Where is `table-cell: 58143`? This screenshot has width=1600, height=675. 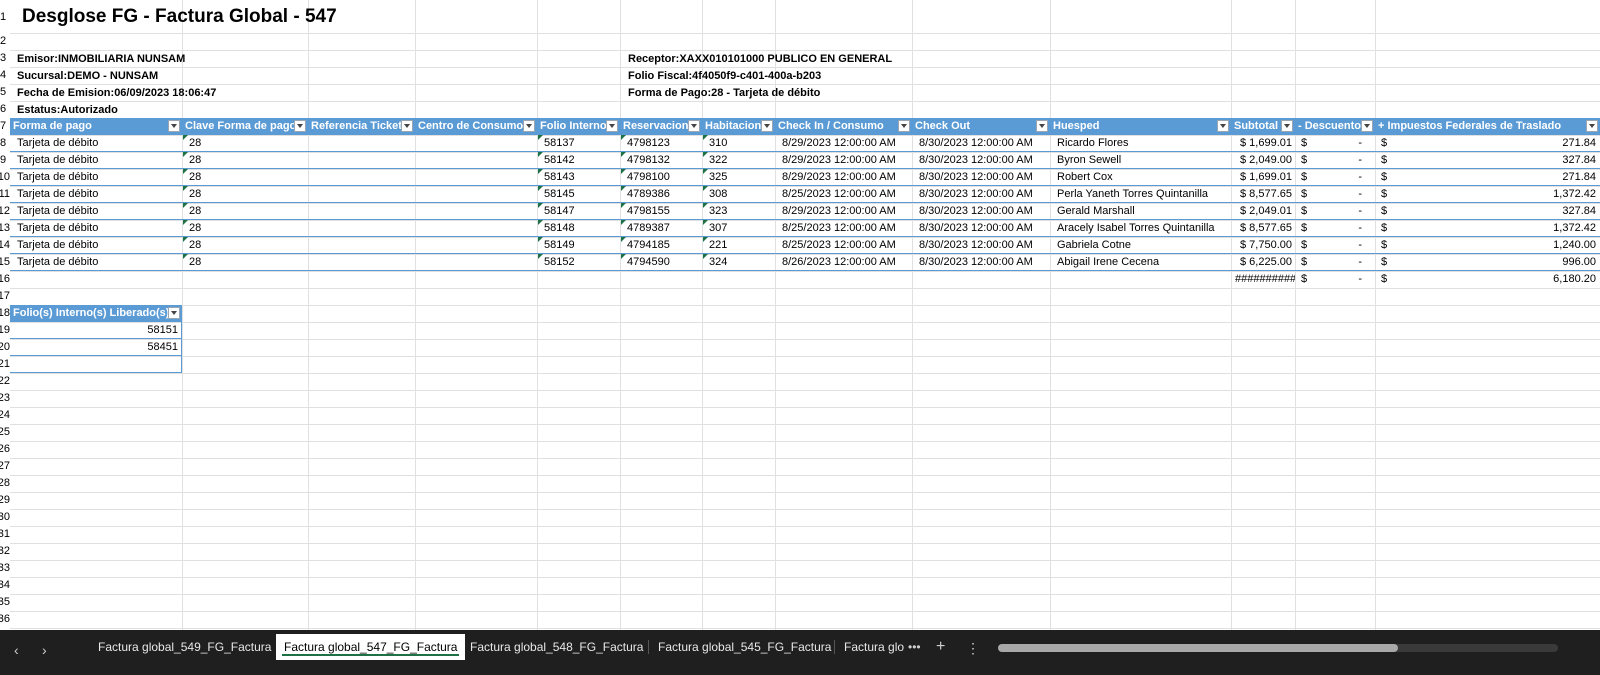
table-cell: 58143 is located at coordinates (578, 177).